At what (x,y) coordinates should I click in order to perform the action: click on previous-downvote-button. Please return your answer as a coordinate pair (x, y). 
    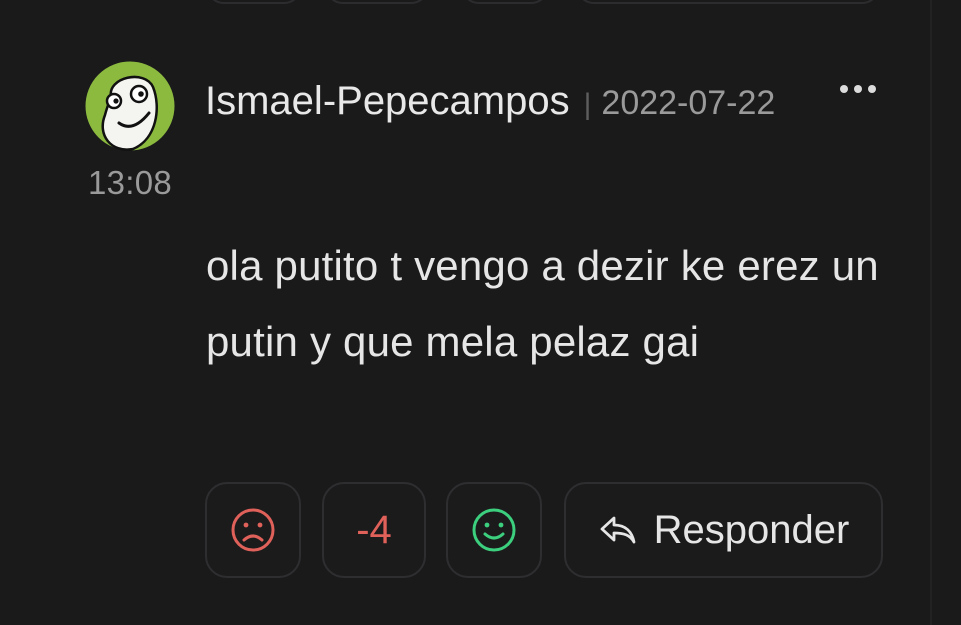
    Looking at the image, I should click on (254, 2).